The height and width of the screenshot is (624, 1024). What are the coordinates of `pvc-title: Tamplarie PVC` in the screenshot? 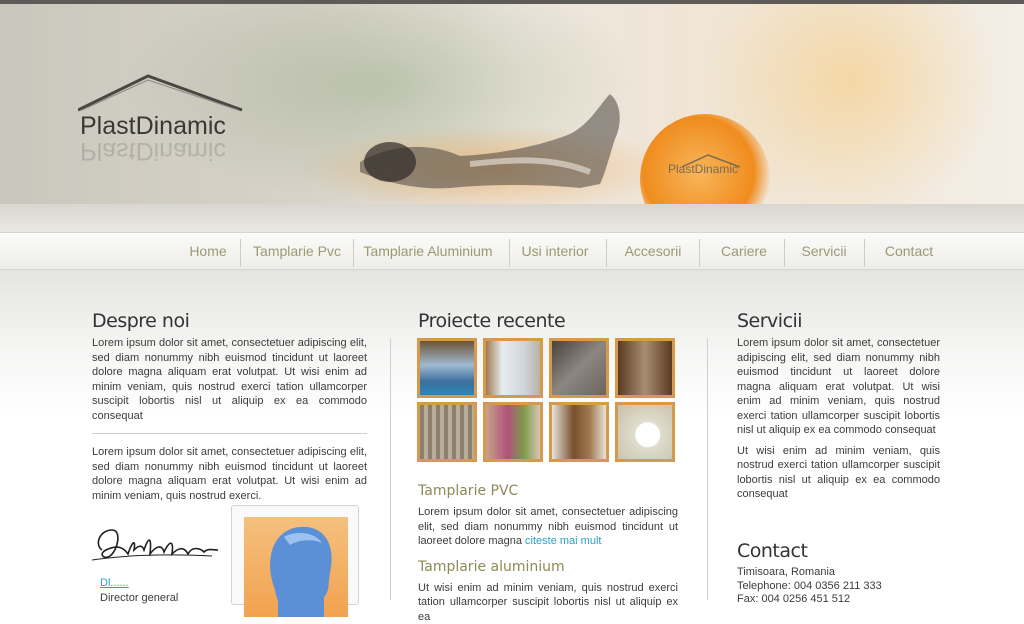 It's located at (548, 491).